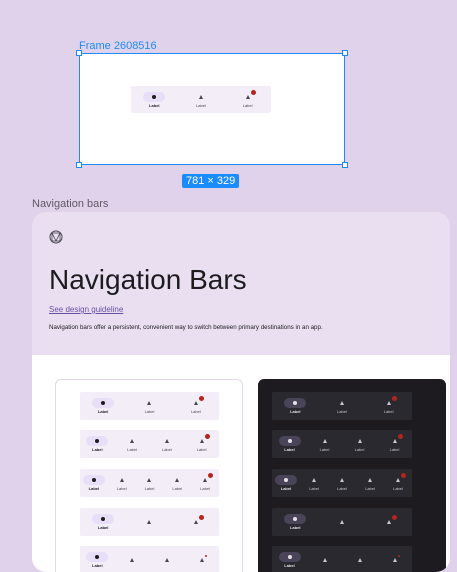 This screenshot has width=457, height=572. I want to click on design-guideline-link: See design guideline, so click(86, 309).